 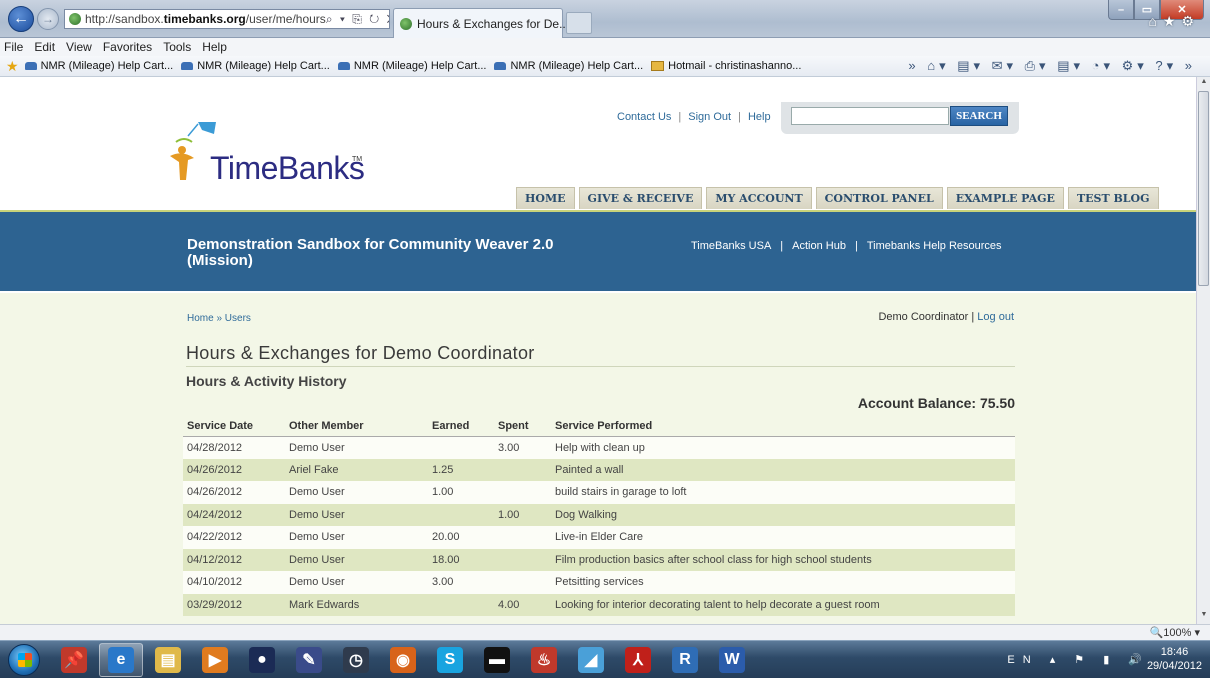 I want to click on taskbar-app: ▶, so click(x=215, y=660).